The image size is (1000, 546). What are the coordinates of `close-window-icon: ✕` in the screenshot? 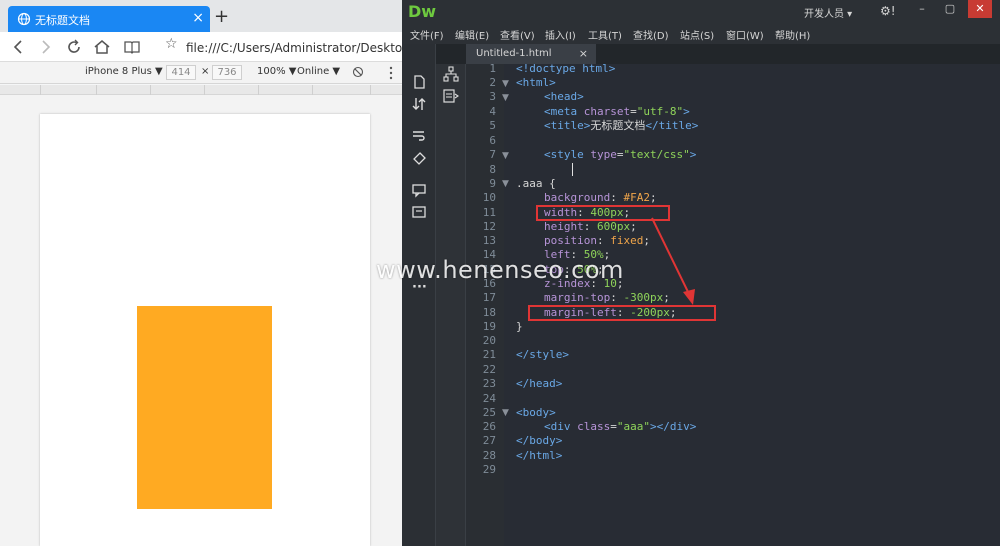 It's located at (980, 9).